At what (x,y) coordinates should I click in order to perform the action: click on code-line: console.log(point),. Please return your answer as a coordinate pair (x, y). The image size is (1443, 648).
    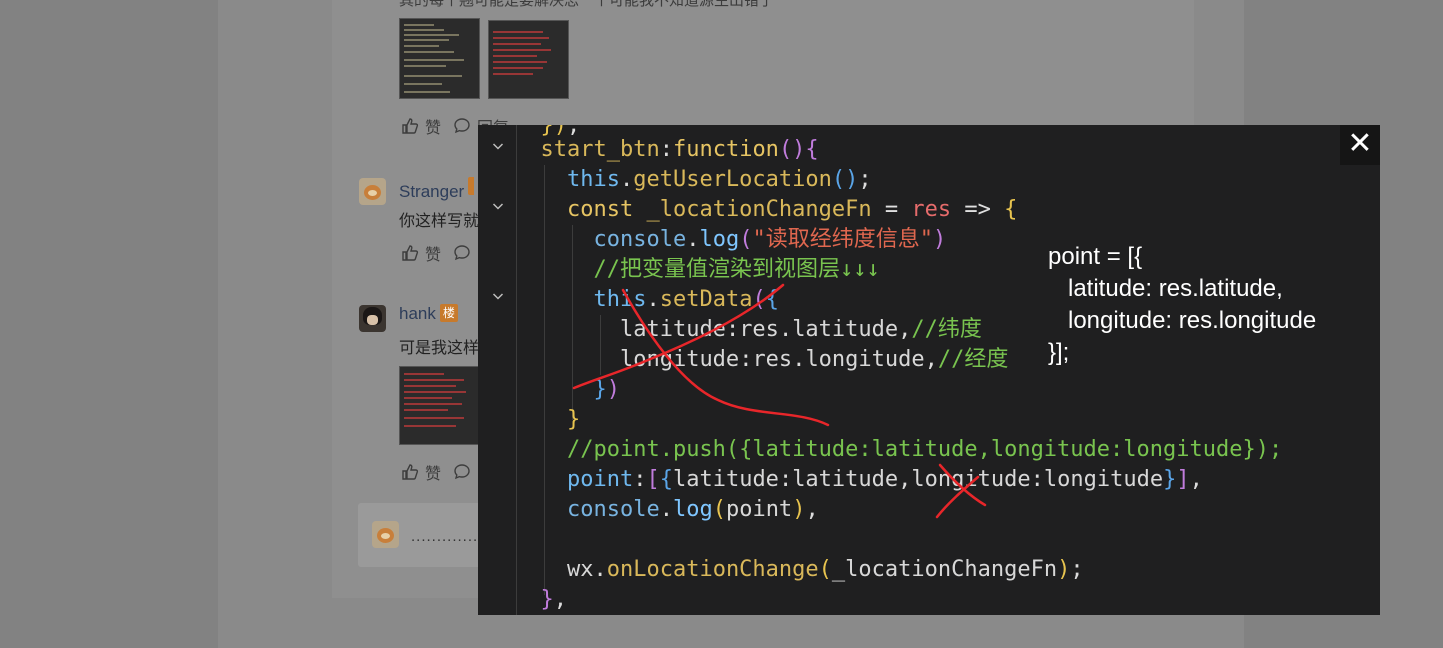
    Looking at the image, I should click on (692, 509).